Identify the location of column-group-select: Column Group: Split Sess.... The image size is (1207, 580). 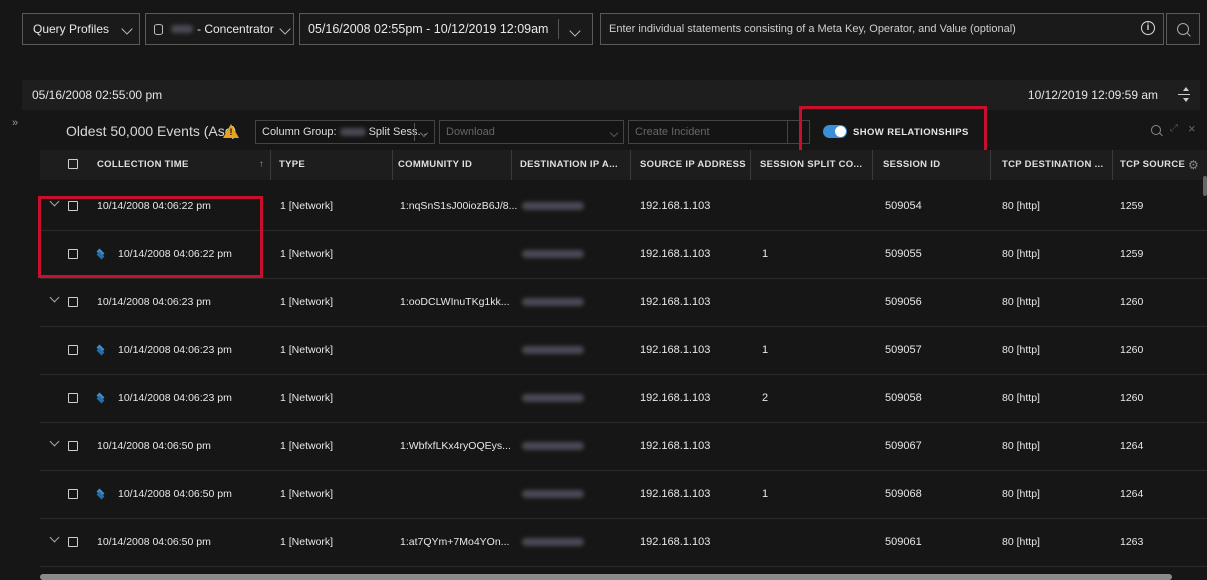
(345, 132).